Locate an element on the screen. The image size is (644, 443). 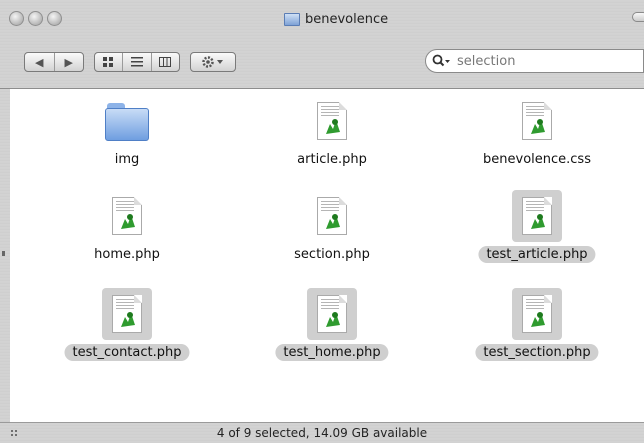
css-document-icon is located at coordinates (537, 121).